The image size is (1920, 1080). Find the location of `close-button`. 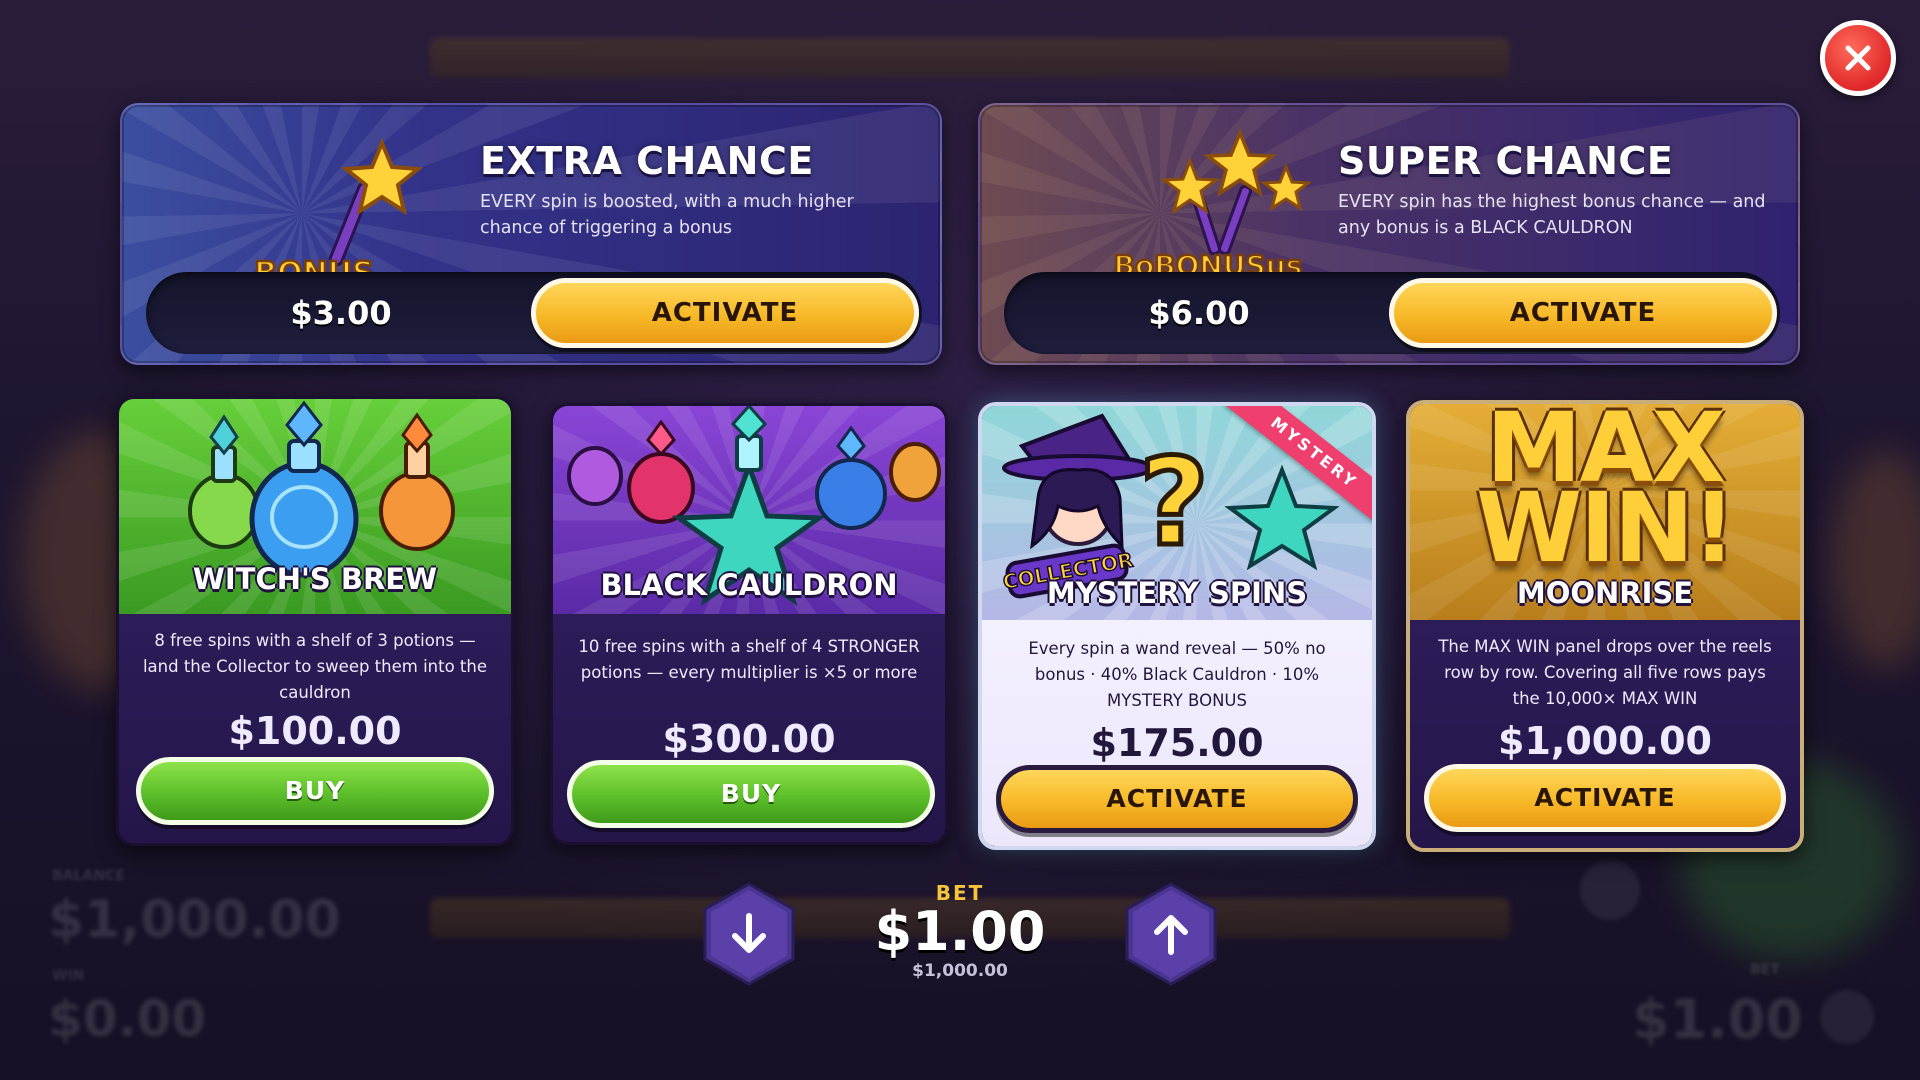

close-button is located at coordinates (1858, 58).